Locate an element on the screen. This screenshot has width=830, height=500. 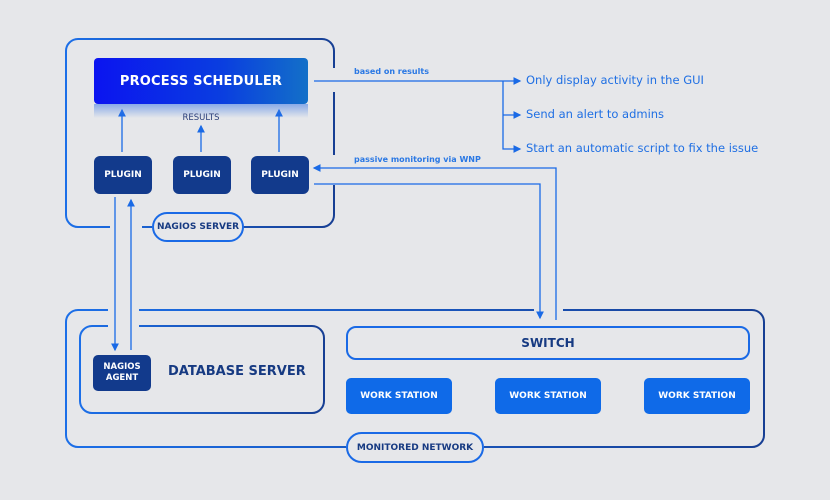
switch: SWITCH is located at coordinates (548, 343).